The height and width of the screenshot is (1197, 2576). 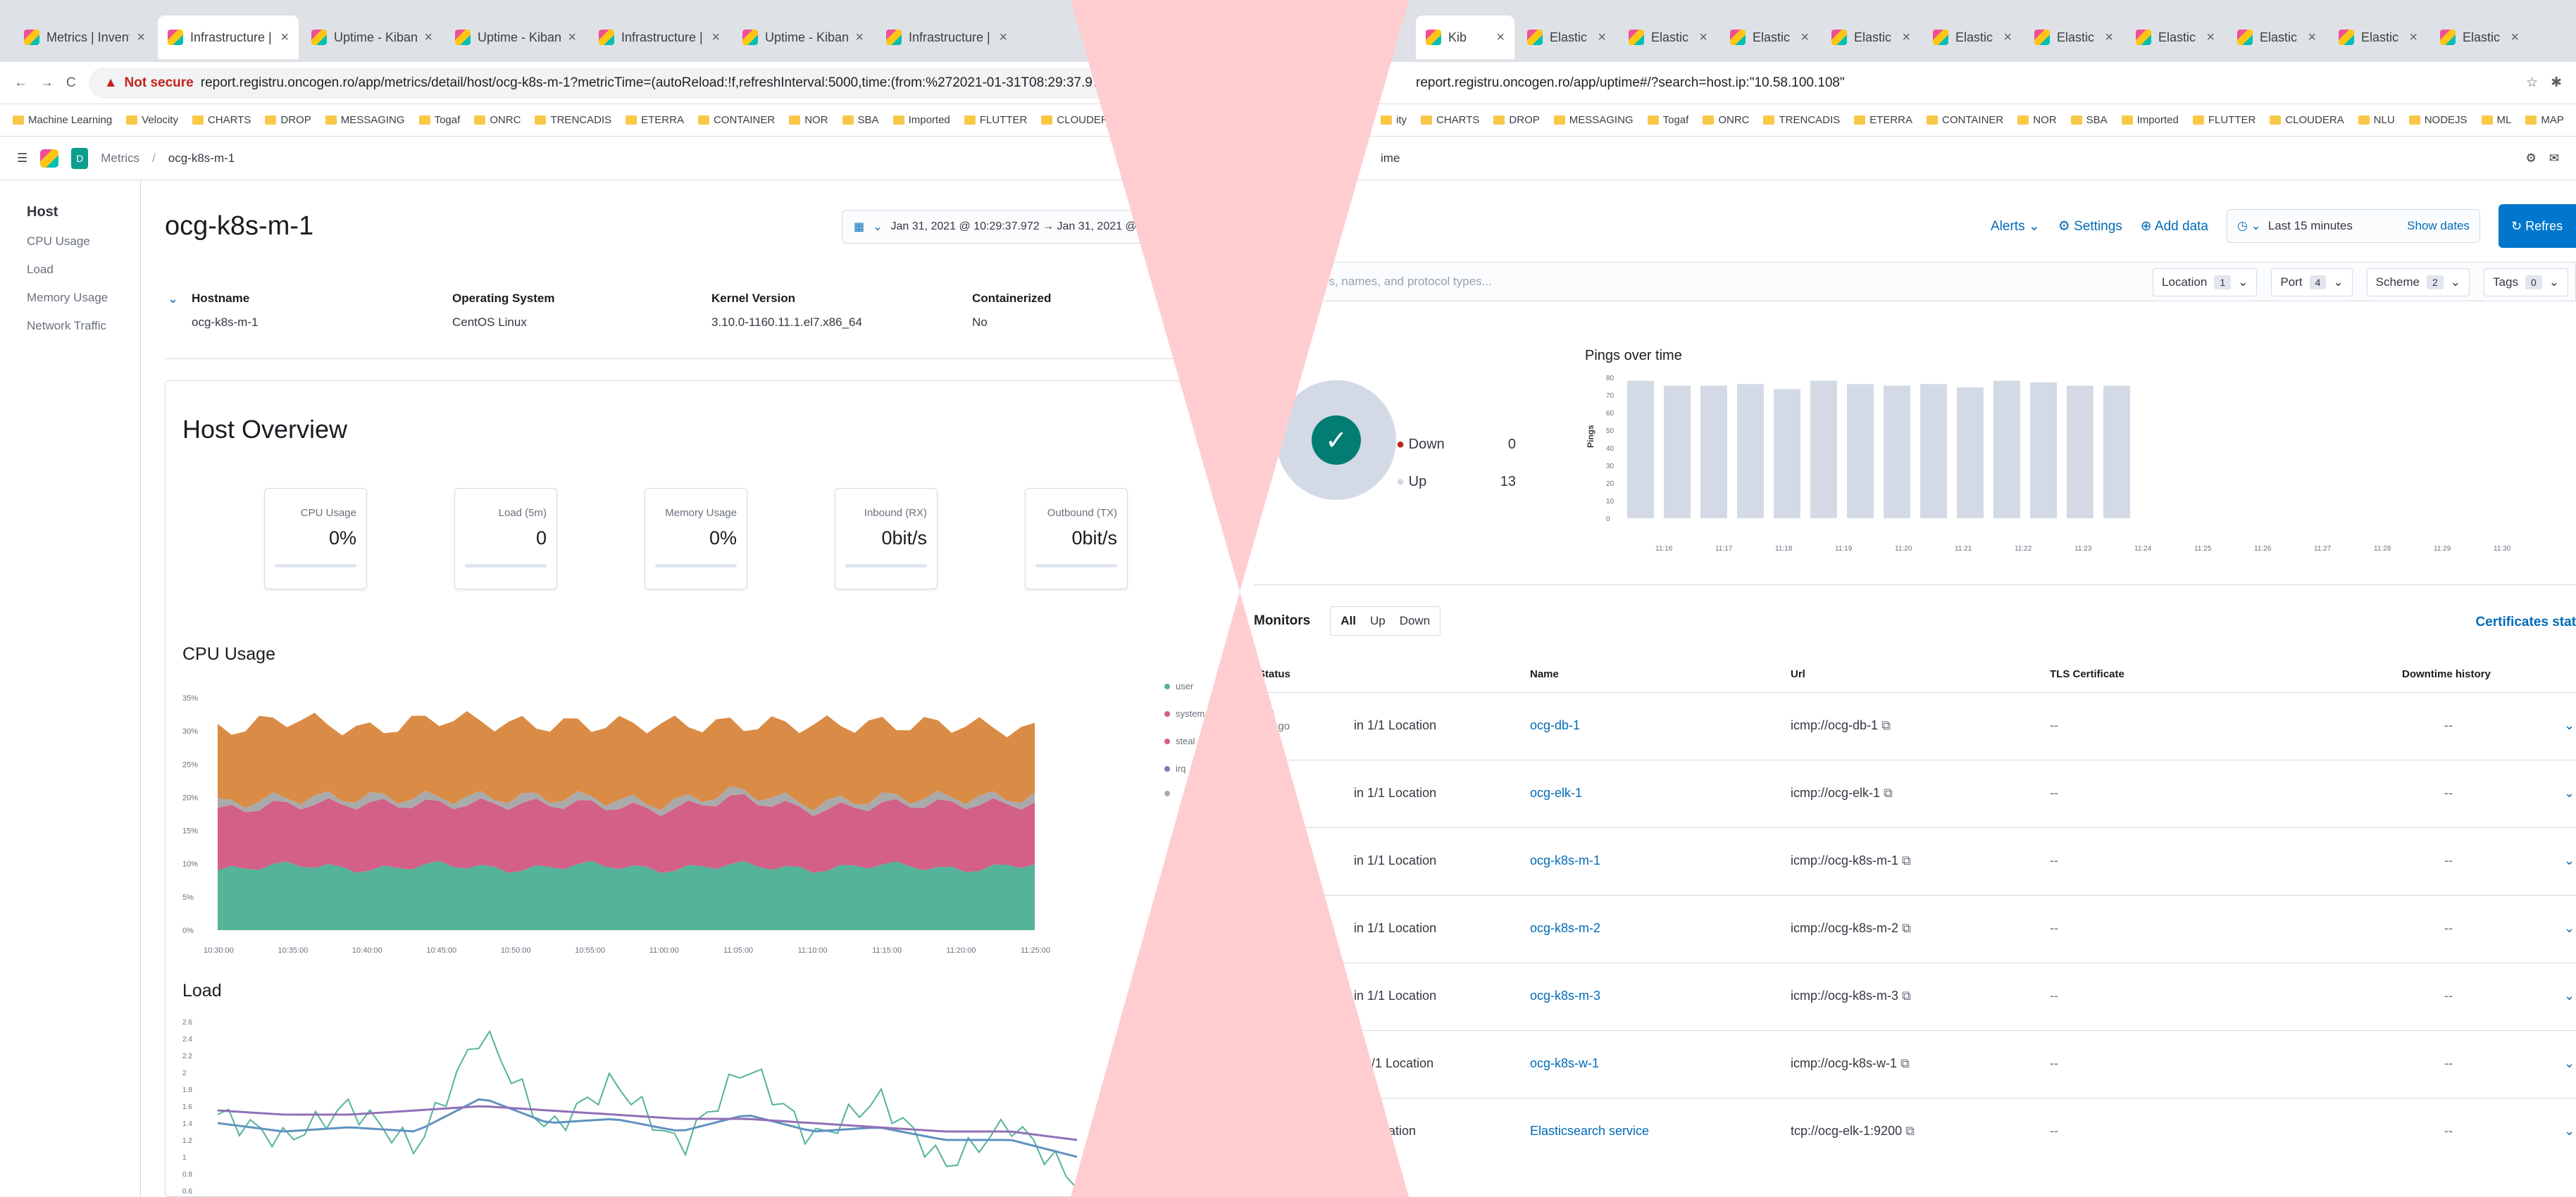 I want to click on browser-tab: Infrastructure | Metrics | ocg-elk- ×, so click(x=659, y=37).